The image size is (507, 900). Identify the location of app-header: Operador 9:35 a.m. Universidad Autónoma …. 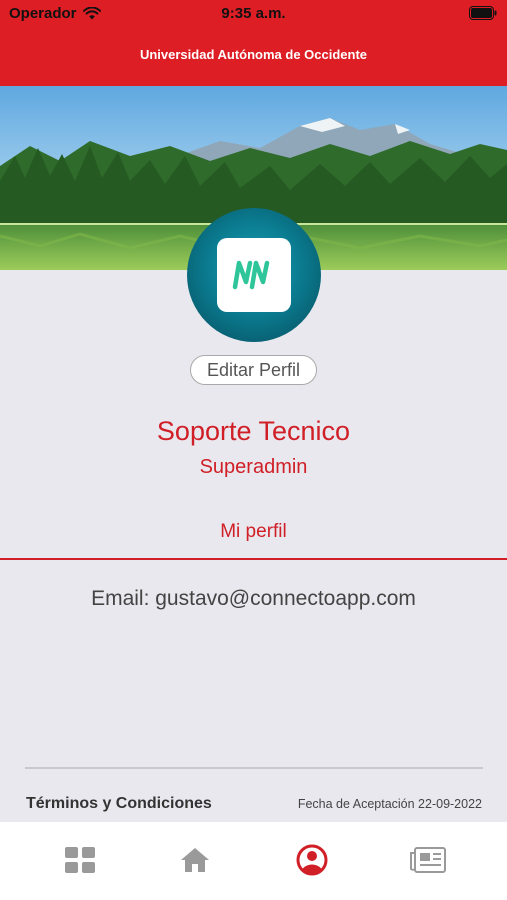
(253, 43).